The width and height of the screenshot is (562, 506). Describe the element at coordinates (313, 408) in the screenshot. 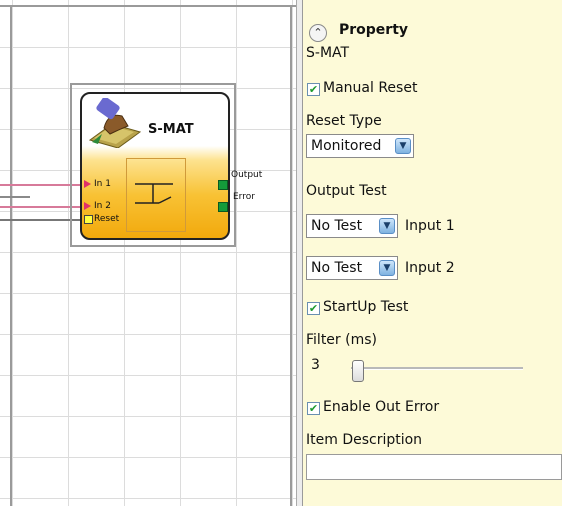

I see `enable-out-error-checkbox: ✔` at that location.